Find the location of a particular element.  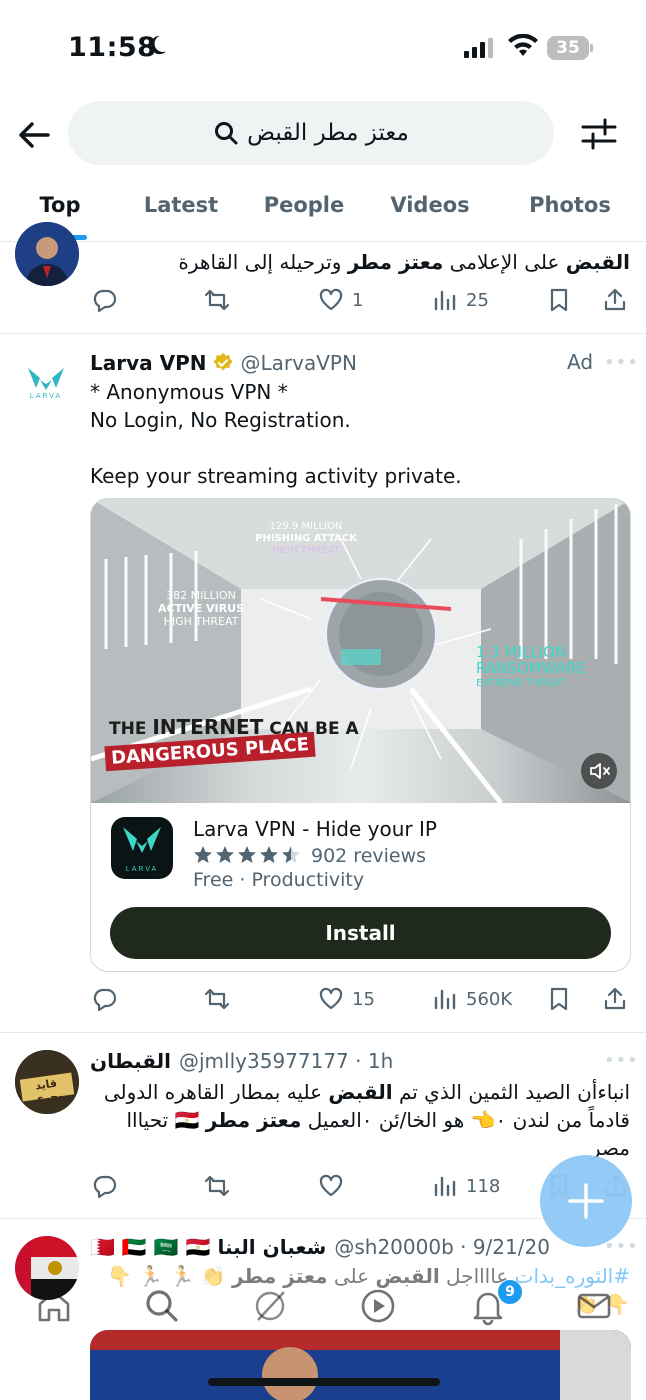

like-button is located at coordinates (331, 1186).